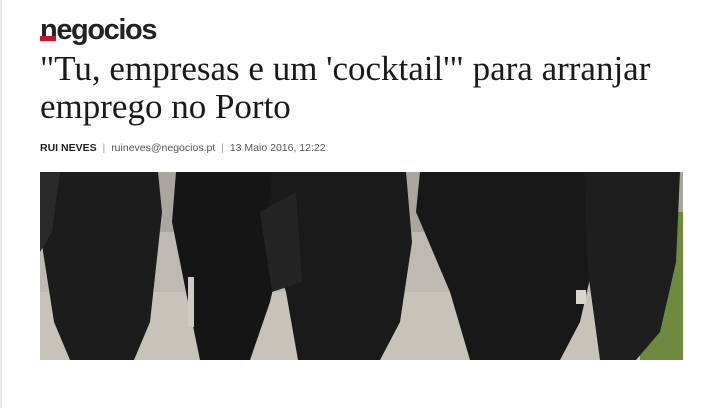  I want to click on author-email: ruineves@negocios.pt, so click(163, 148).